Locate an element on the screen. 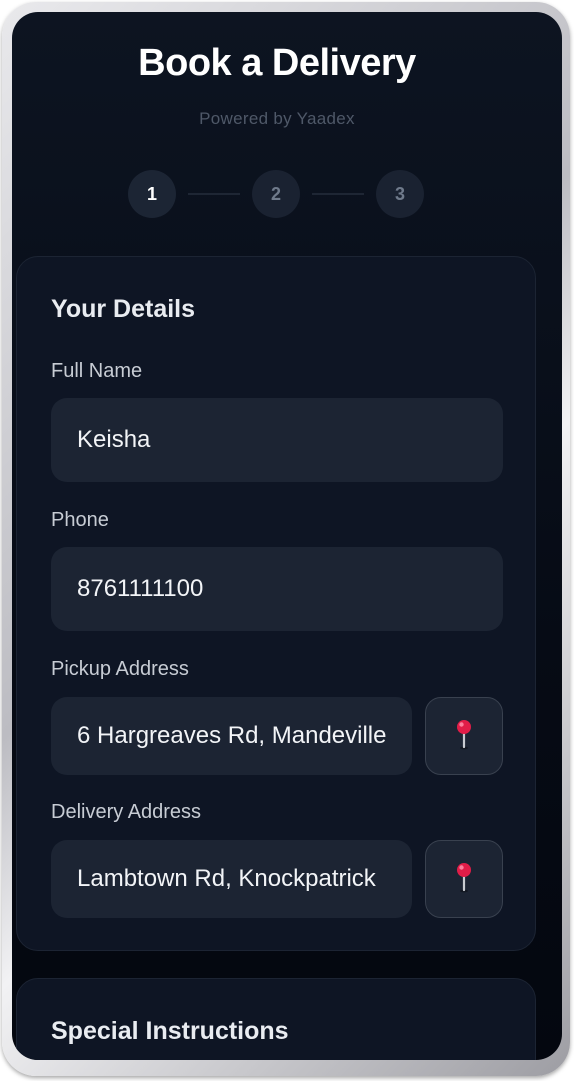 The height and width of the screenshot is (1081, 574). phone-label: Phone is located at coordinates (80, 520).